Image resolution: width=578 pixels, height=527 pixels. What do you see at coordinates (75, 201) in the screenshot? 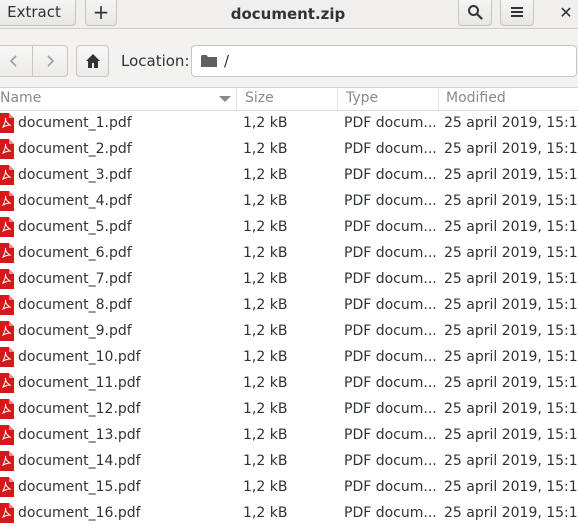
I see `file-name: document_4.pdf` at bounding box center [75, 201].